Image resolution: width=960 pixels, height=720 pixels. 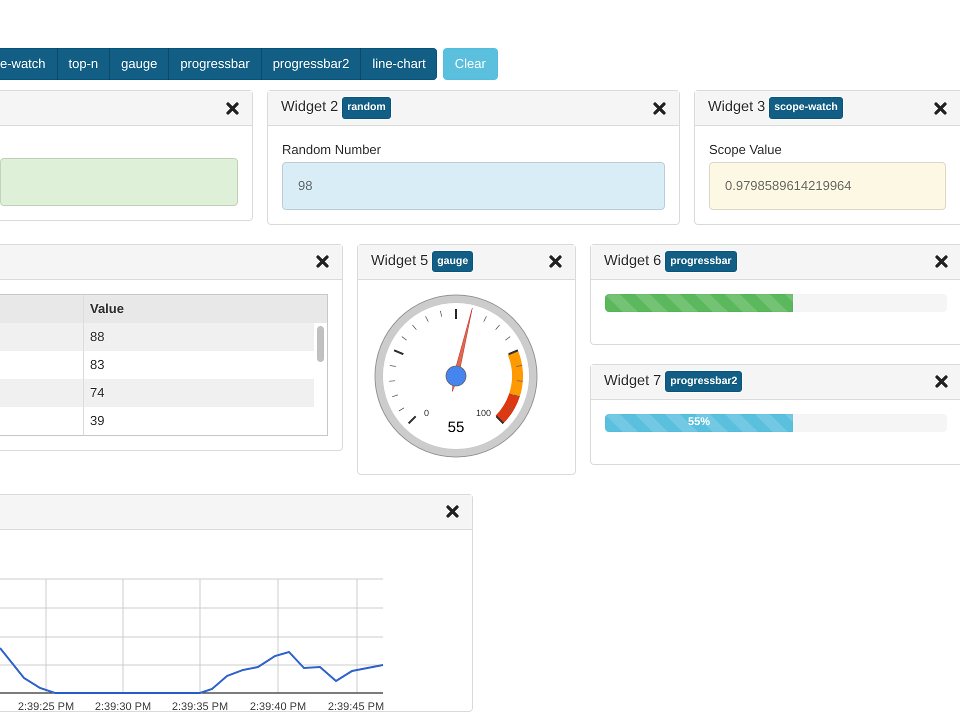 I want to click on widget-type-tag: random, so click(x=366, y=108).